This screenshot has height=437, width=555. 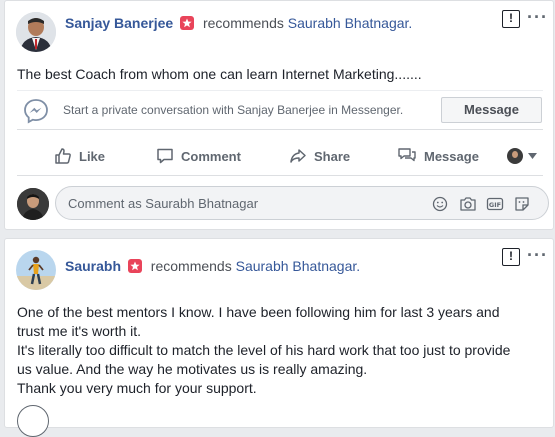 I want to click on comment-input: Comment as Saurabh Bhatnagar GIF, so click(x=302, y=203).